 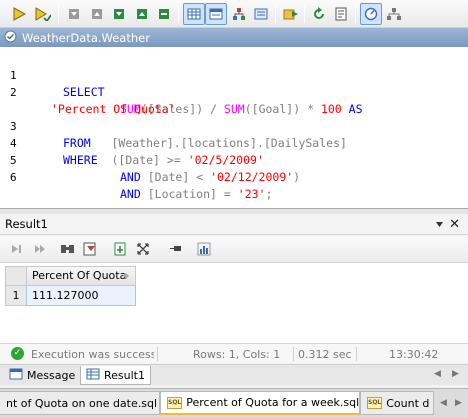 I want to click on chart-icon, so click(x=204, y=249).